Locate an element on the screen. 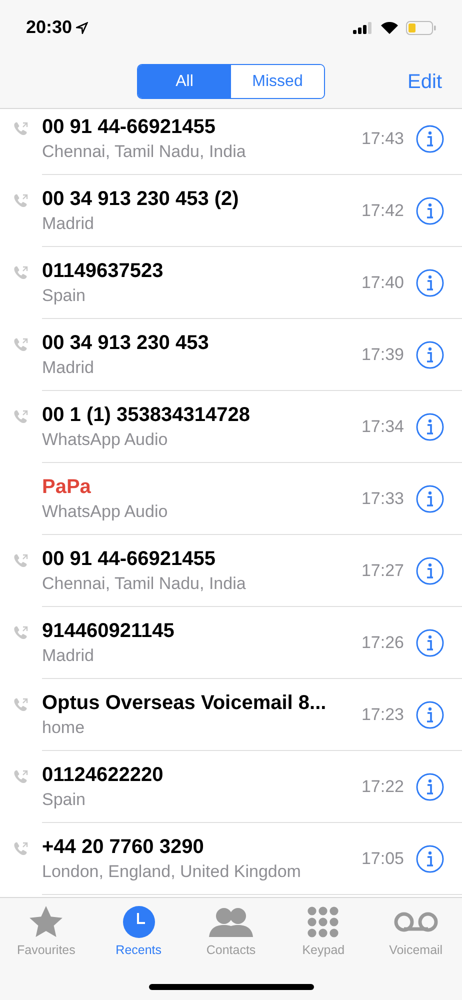 Image resolution: width=462 pixels, height=1000 pixels. tab-bar-item: Recents is located at coordinates (138, 929).